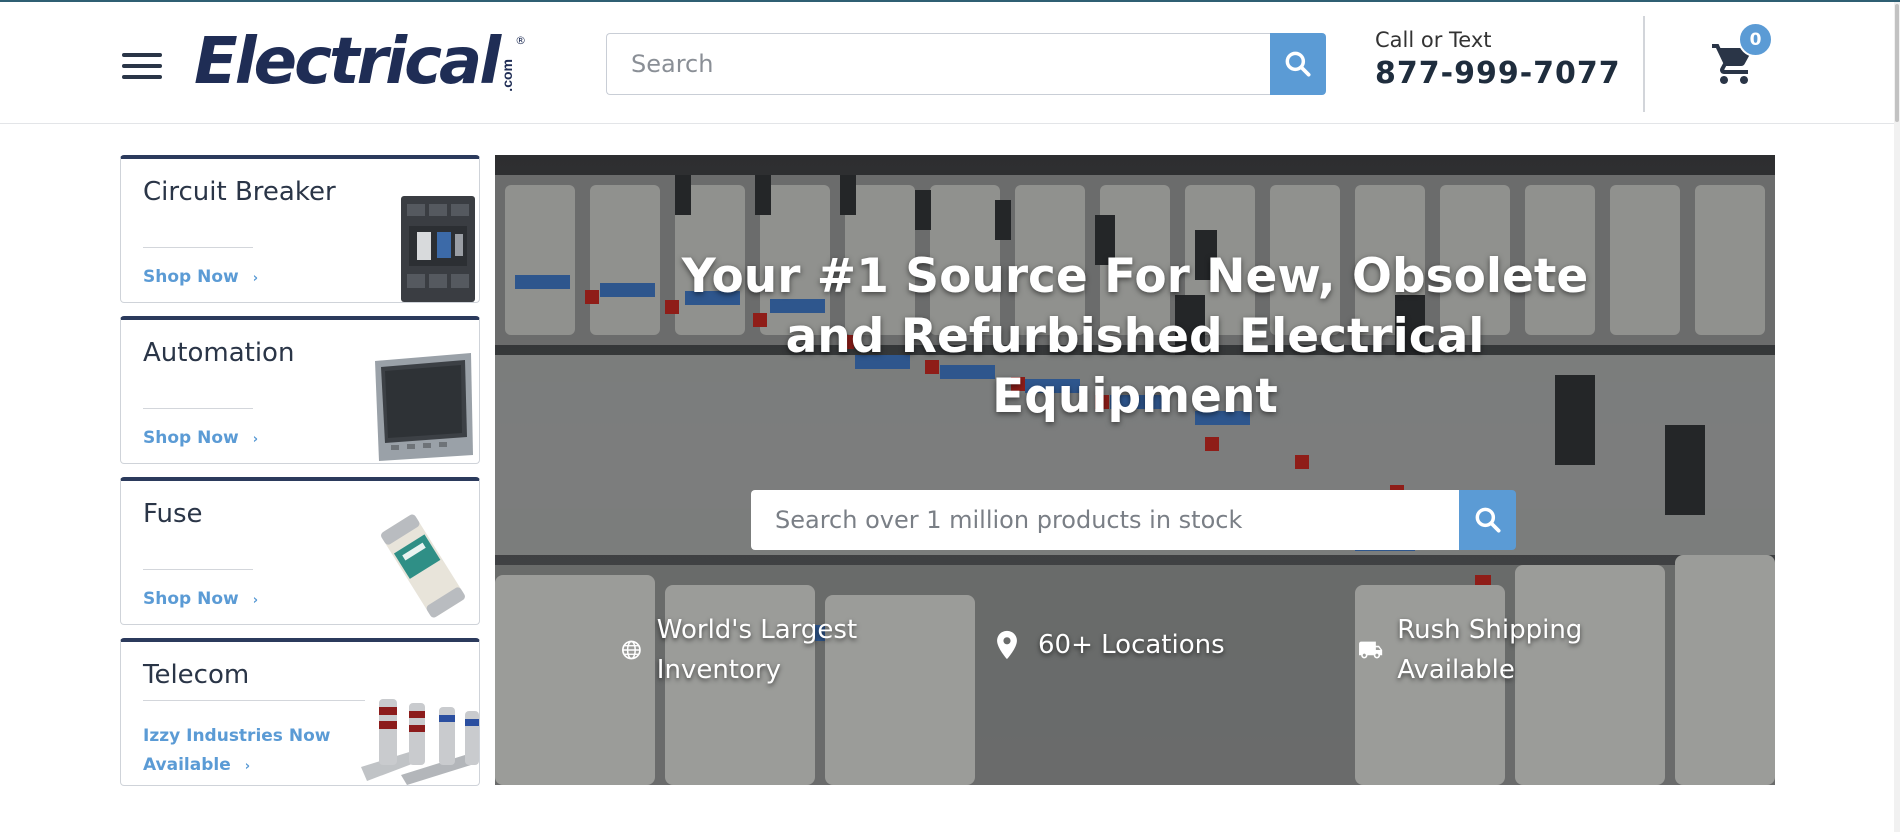 Image resolution: width=1900 pixels, height=832 pixels. Describe the element at coordinates (300, 229) in the screenshot. I see `category-card-circuit-breaker: Circuit Breaker Shop Now ›` at that location.